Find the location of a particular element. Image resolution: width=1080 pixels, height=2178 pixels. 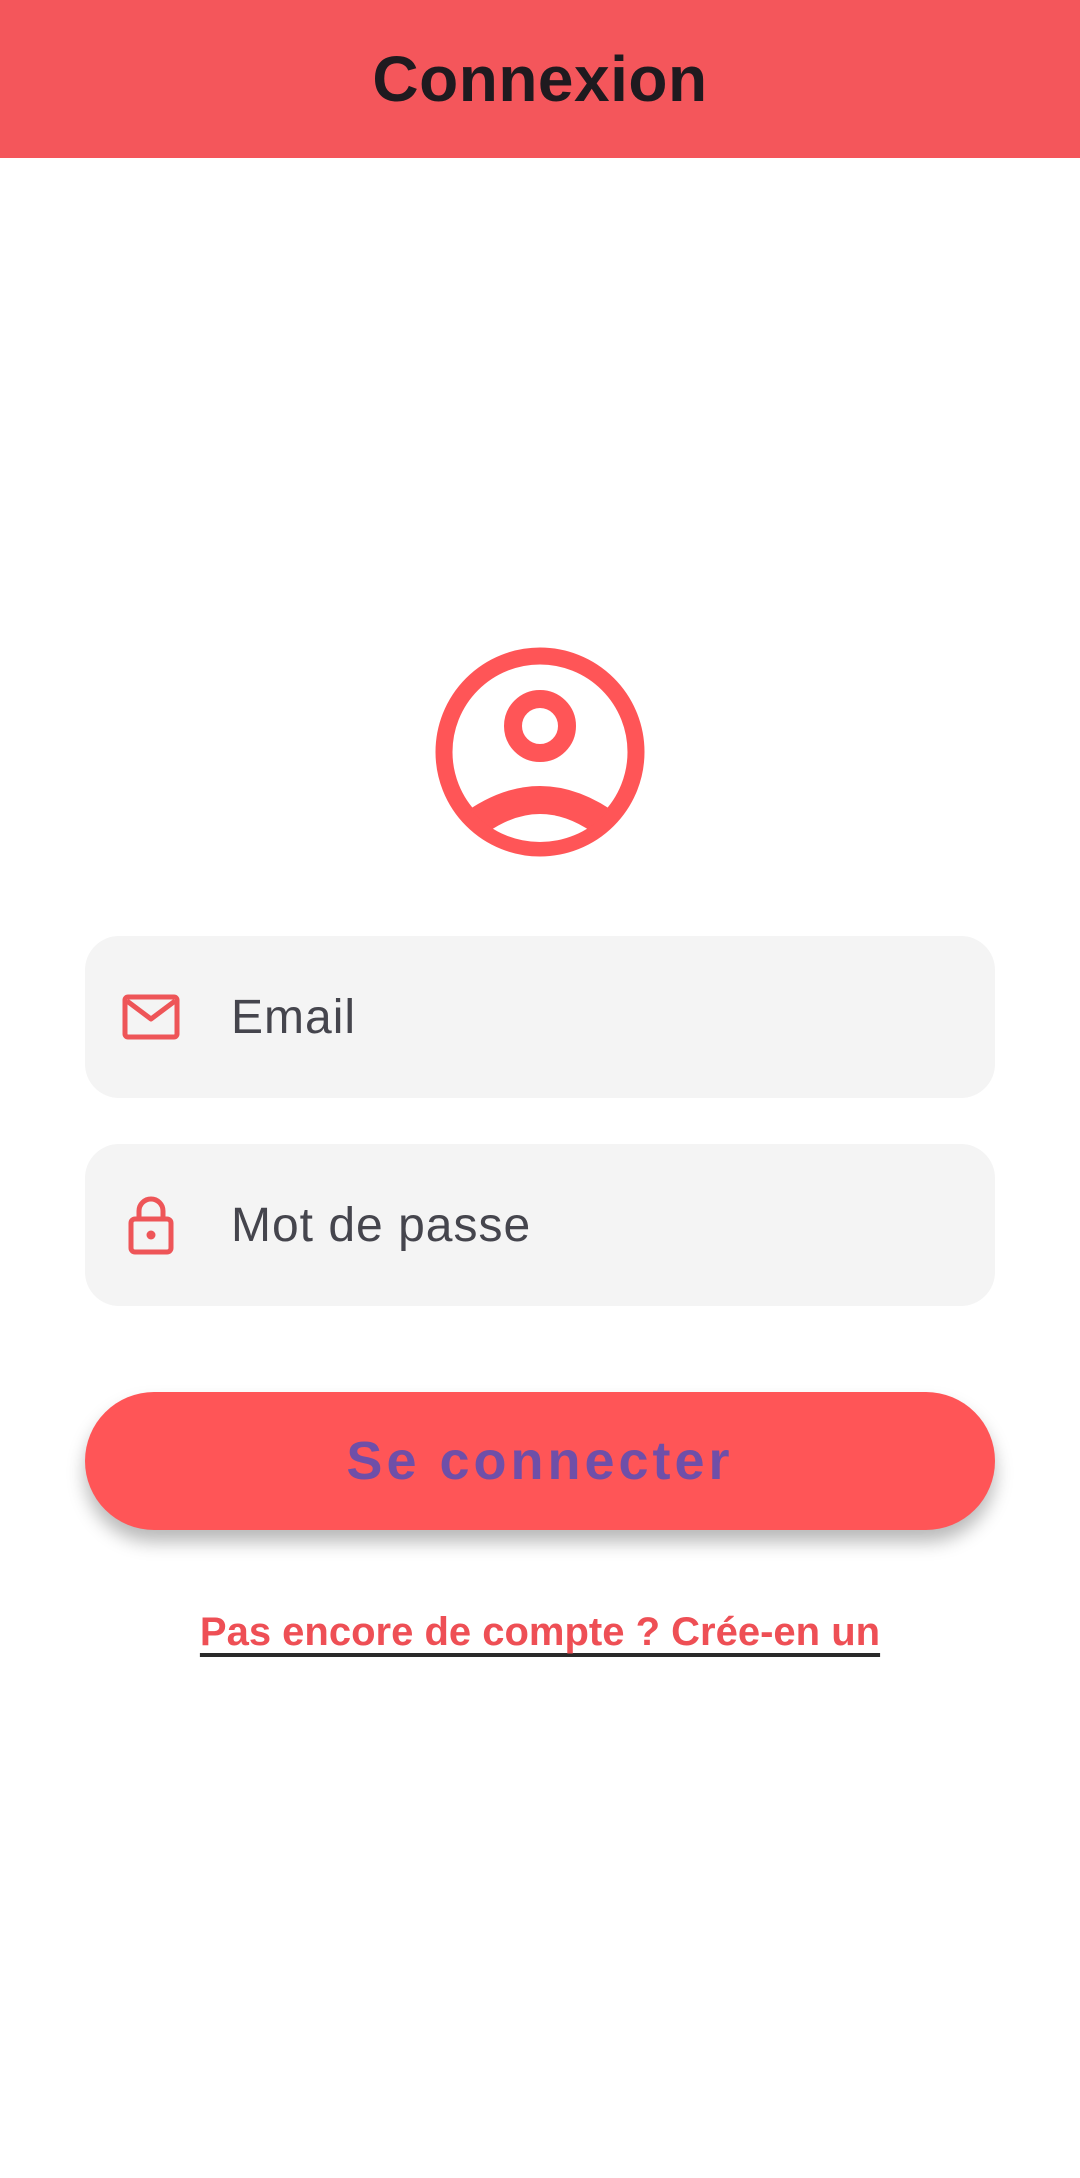

signup-link: Pas encore de compte ? Crée-en un is located at coordinates (540, 1632).